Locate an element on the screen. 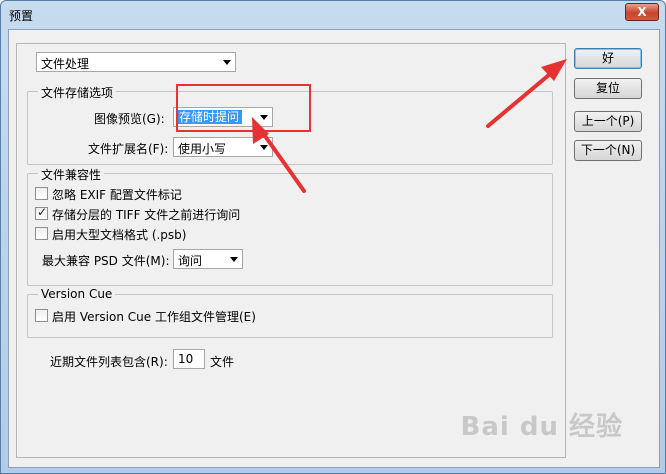  arrow-to-preview is located at coordinates (279, 155).